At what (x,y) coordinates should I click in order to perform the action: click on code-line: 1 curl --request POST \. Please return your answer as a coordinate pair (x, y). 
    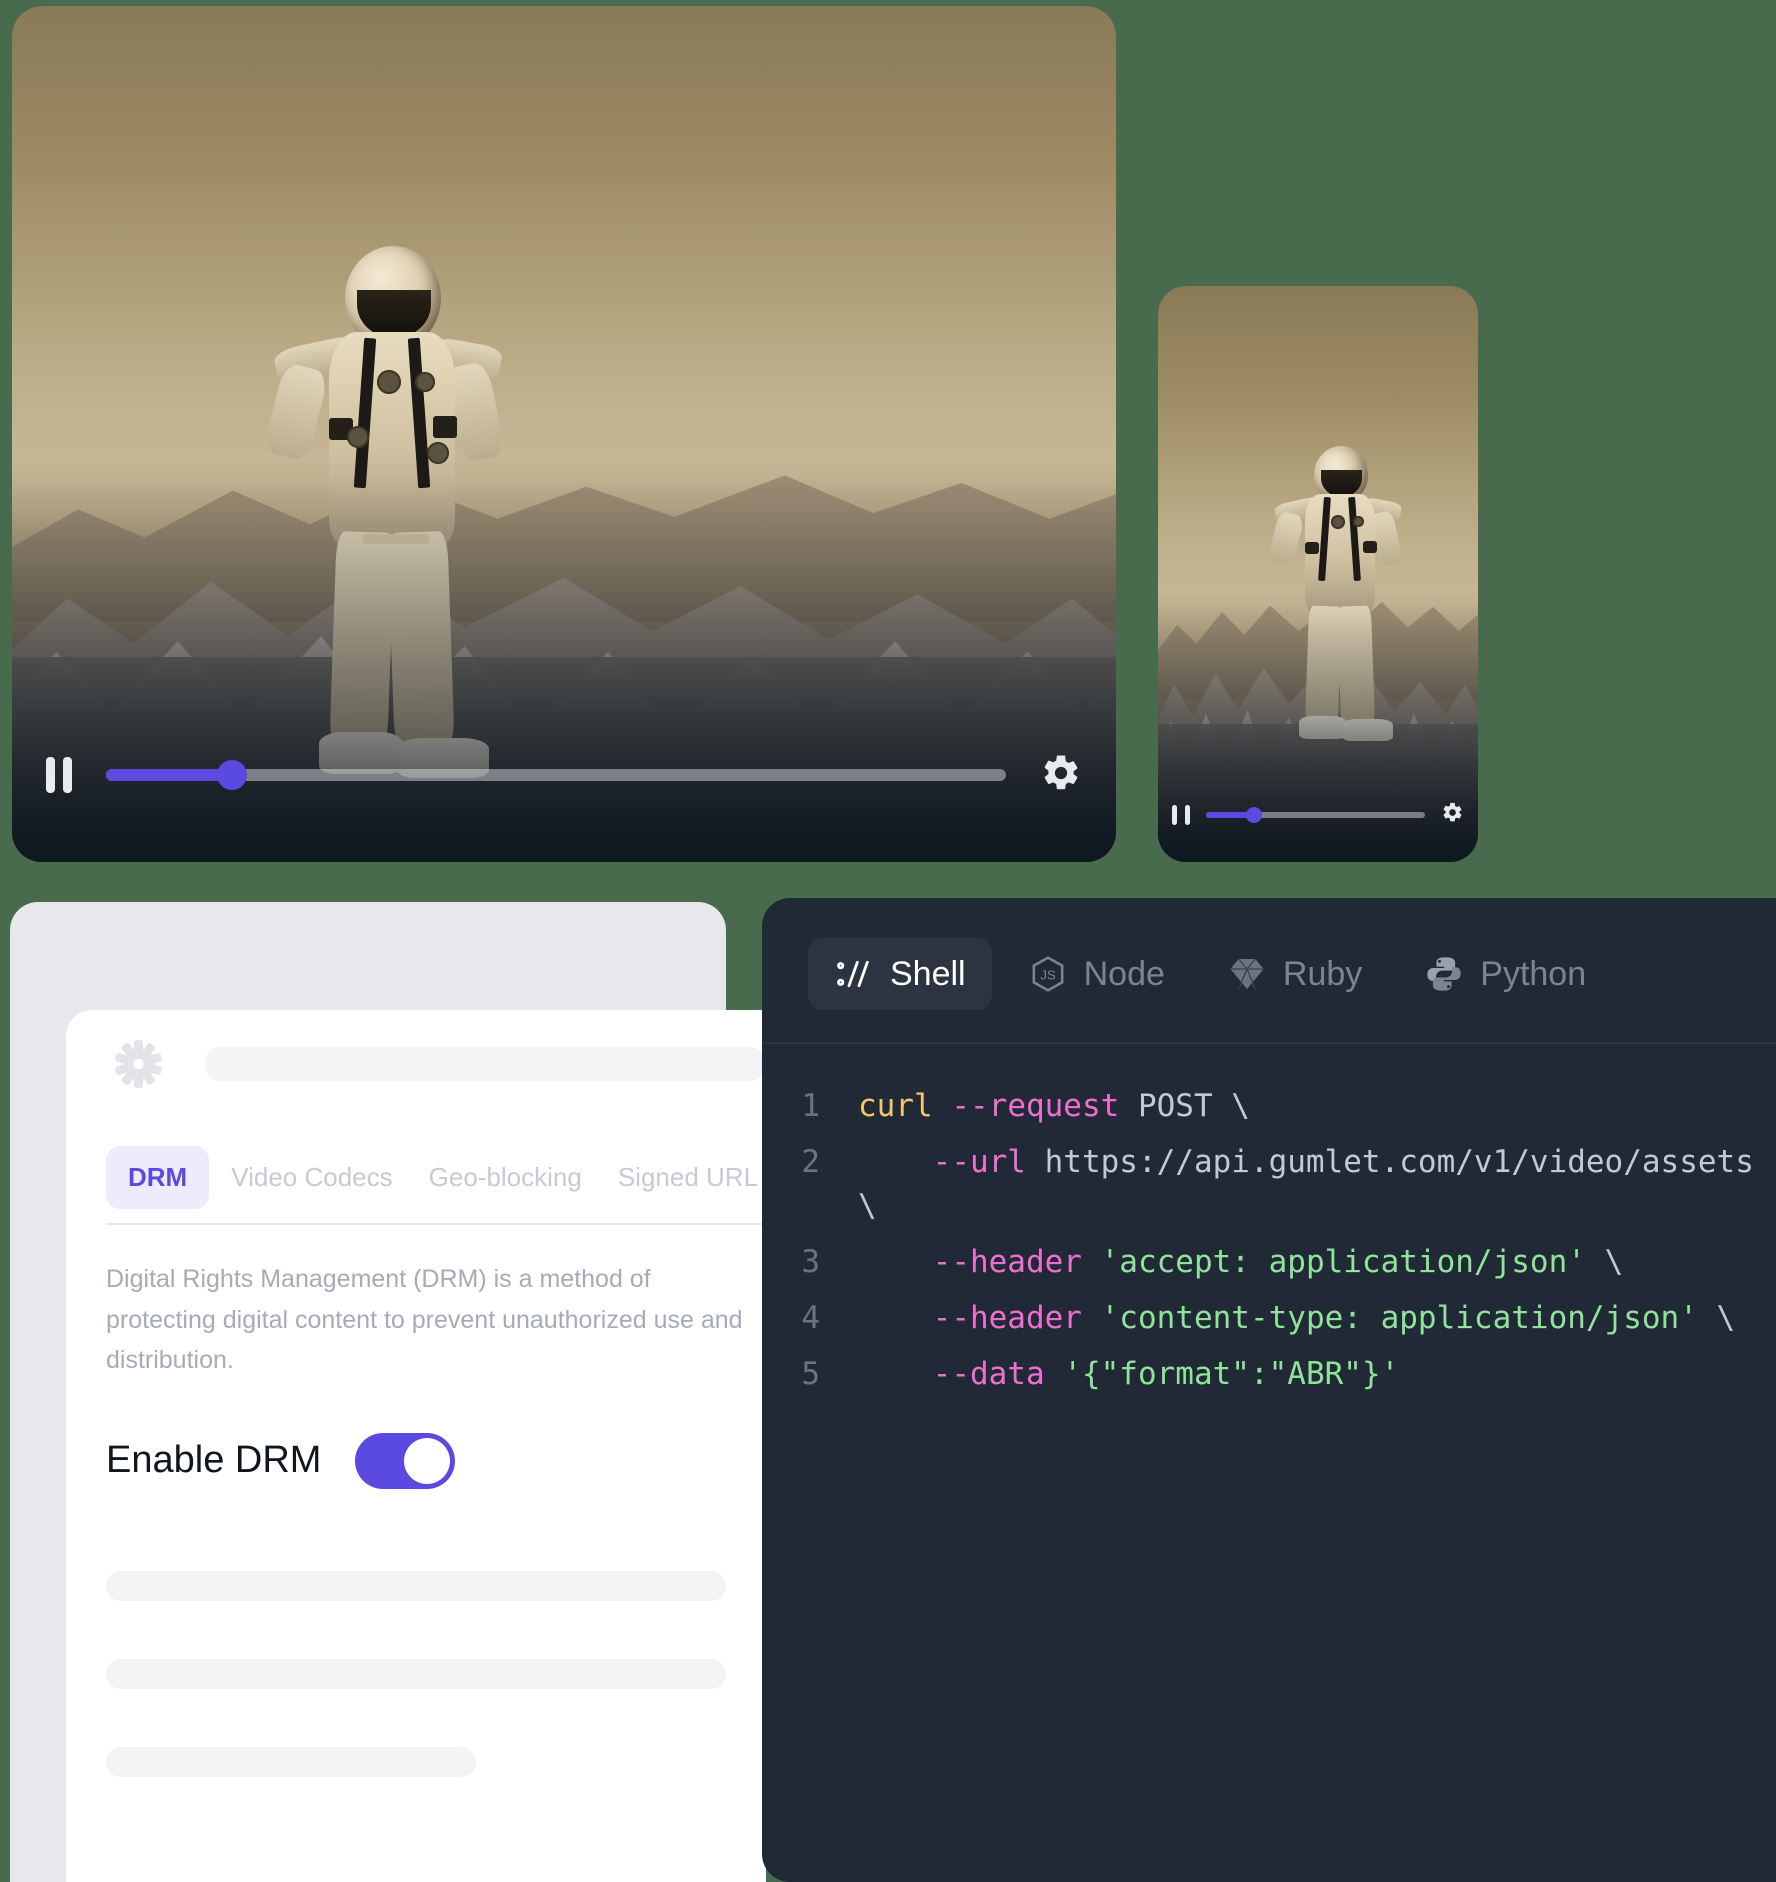
    Looking at the image, I should click on (1269, 1106).